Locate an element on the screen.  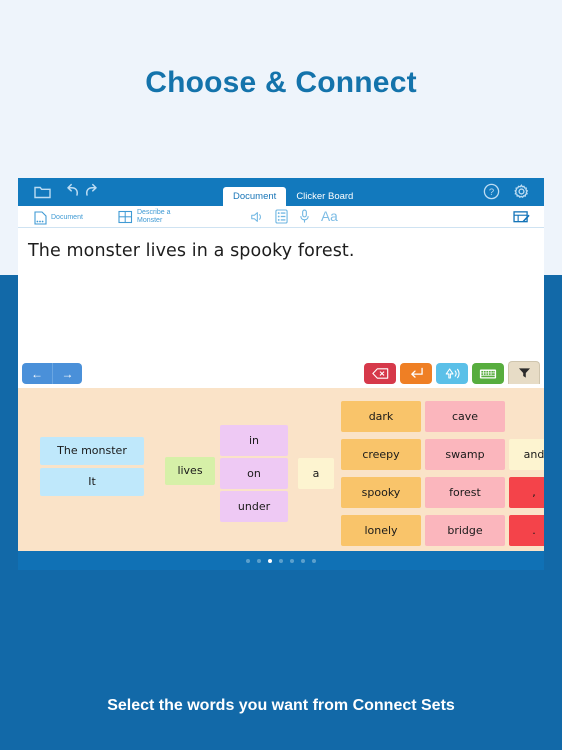
key-button-row is located at coordinates (452, 372).